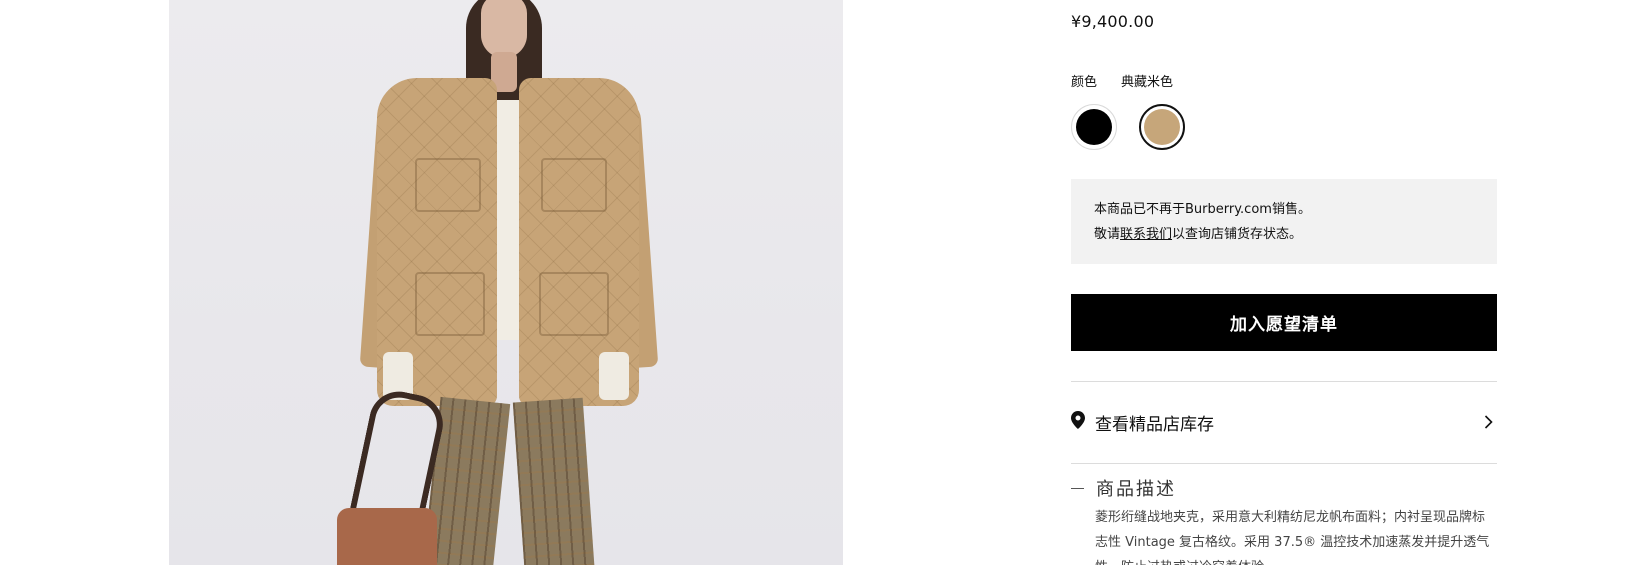 This screenshot has width=1649, height=565. What do you see at coordinates (1147, 82) in the screenshot?
I see `selected-color-name: 典藏米色` at bounding box center [1147, 82].